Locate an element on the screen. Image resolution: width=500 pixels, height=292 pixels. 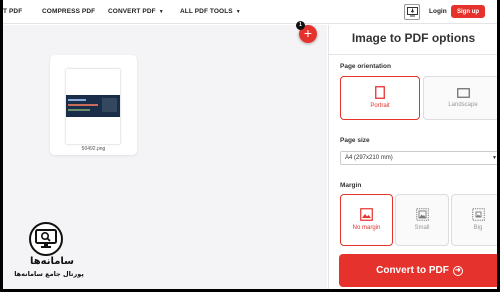
margin-big: Big is located at coordinates (474, 220).